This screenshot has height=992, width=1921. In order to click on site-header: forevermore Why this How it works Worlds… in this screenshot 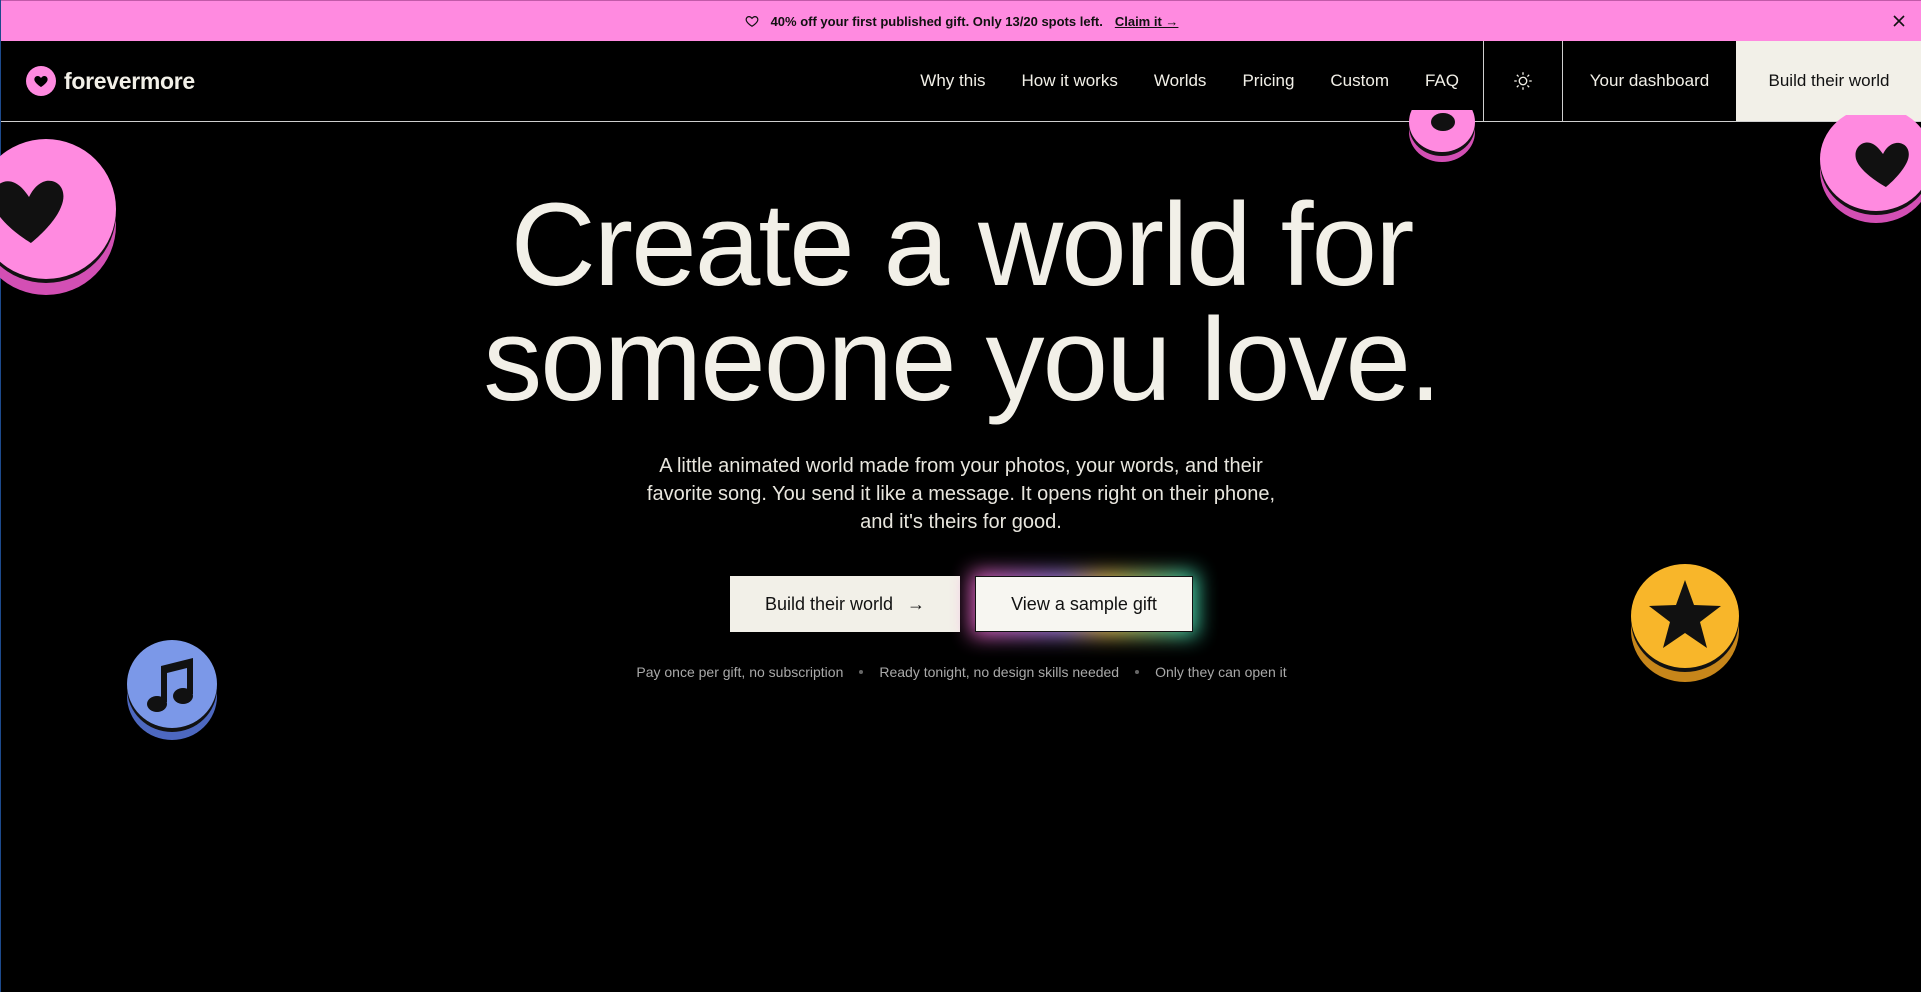, I will do `click(961, 81)`.